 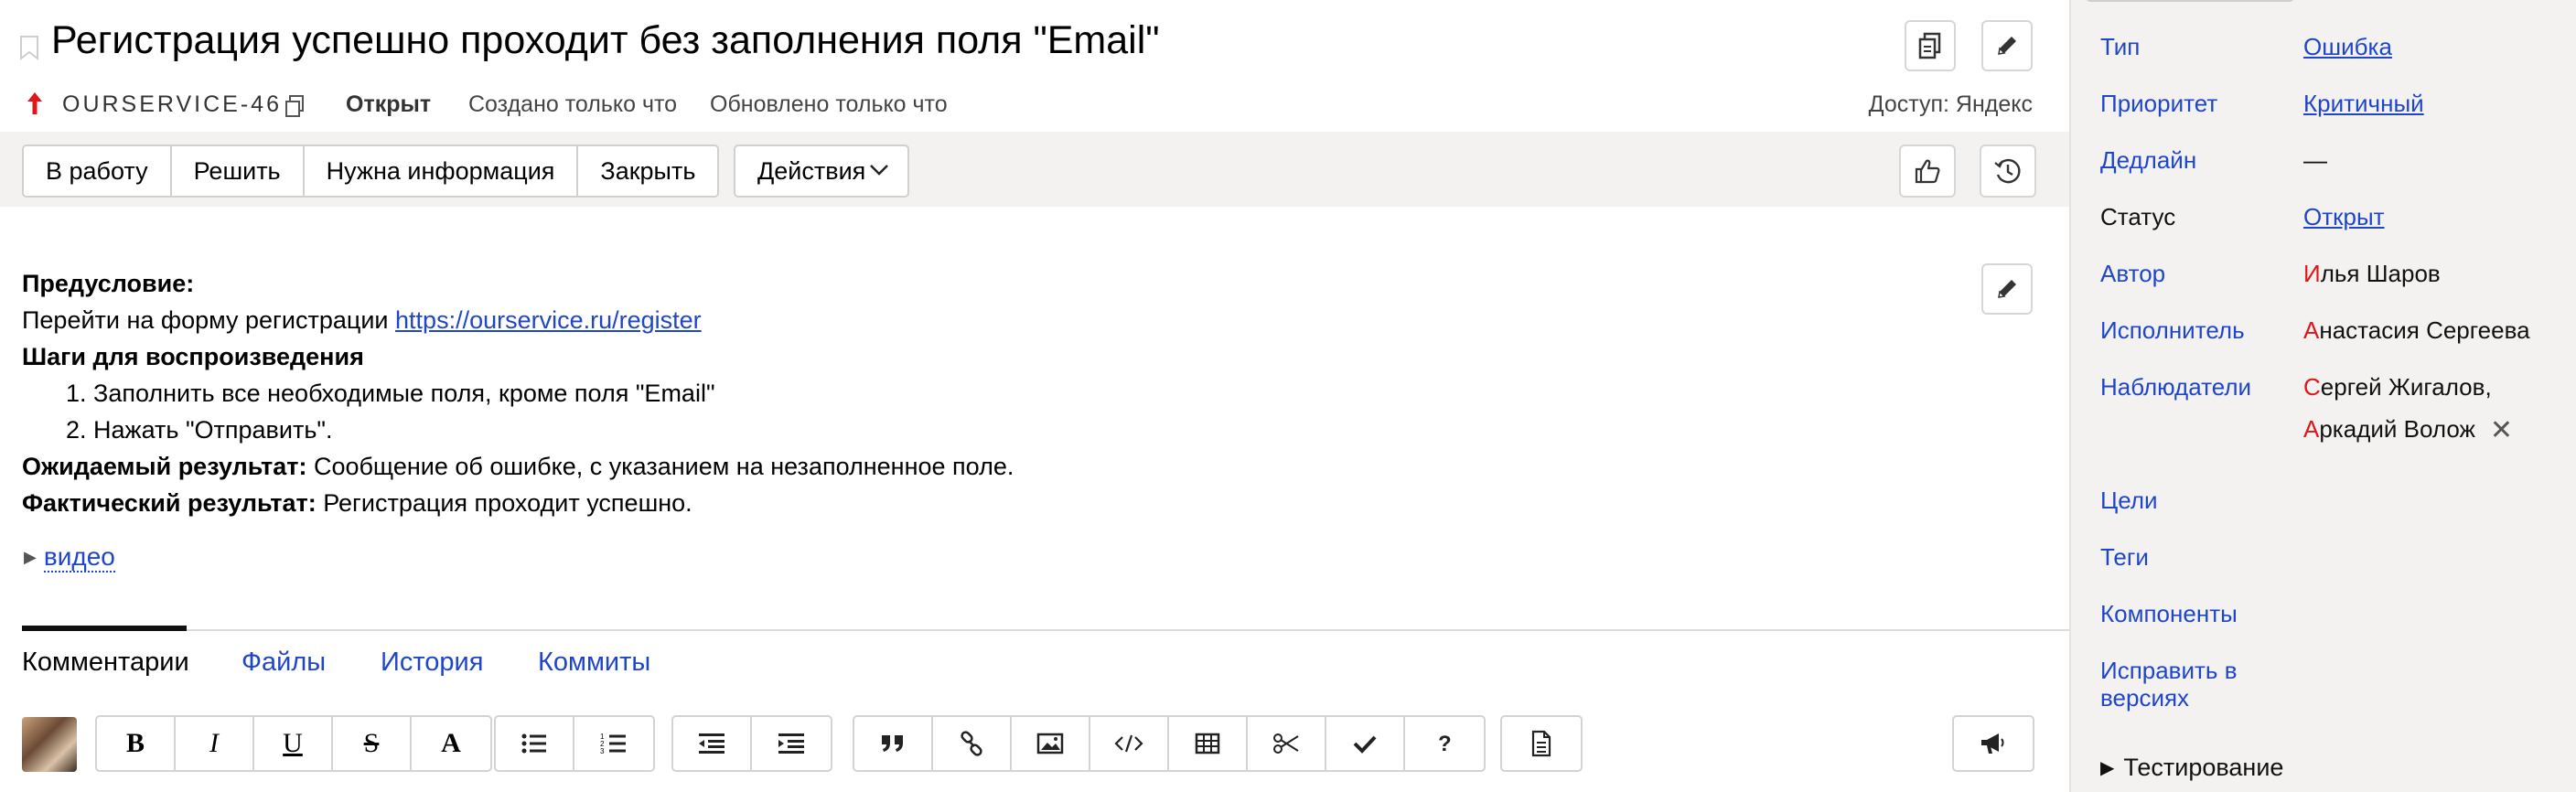 What do you see at coordinates (2363, 103) in the screenshot?
I see `field-value-priority: Критичный` at bounding box center [2363, 103].